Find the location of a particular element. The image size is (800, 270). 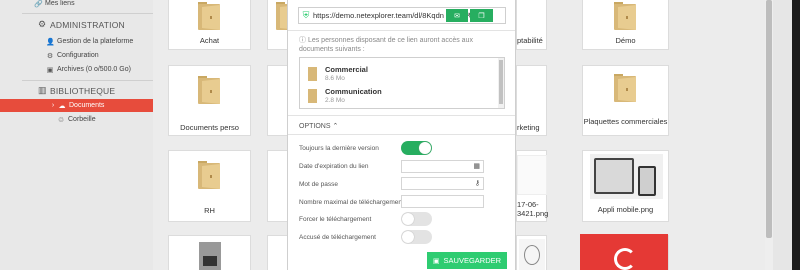

gear-icon: ⚙ is located at coordinates (50, 56).